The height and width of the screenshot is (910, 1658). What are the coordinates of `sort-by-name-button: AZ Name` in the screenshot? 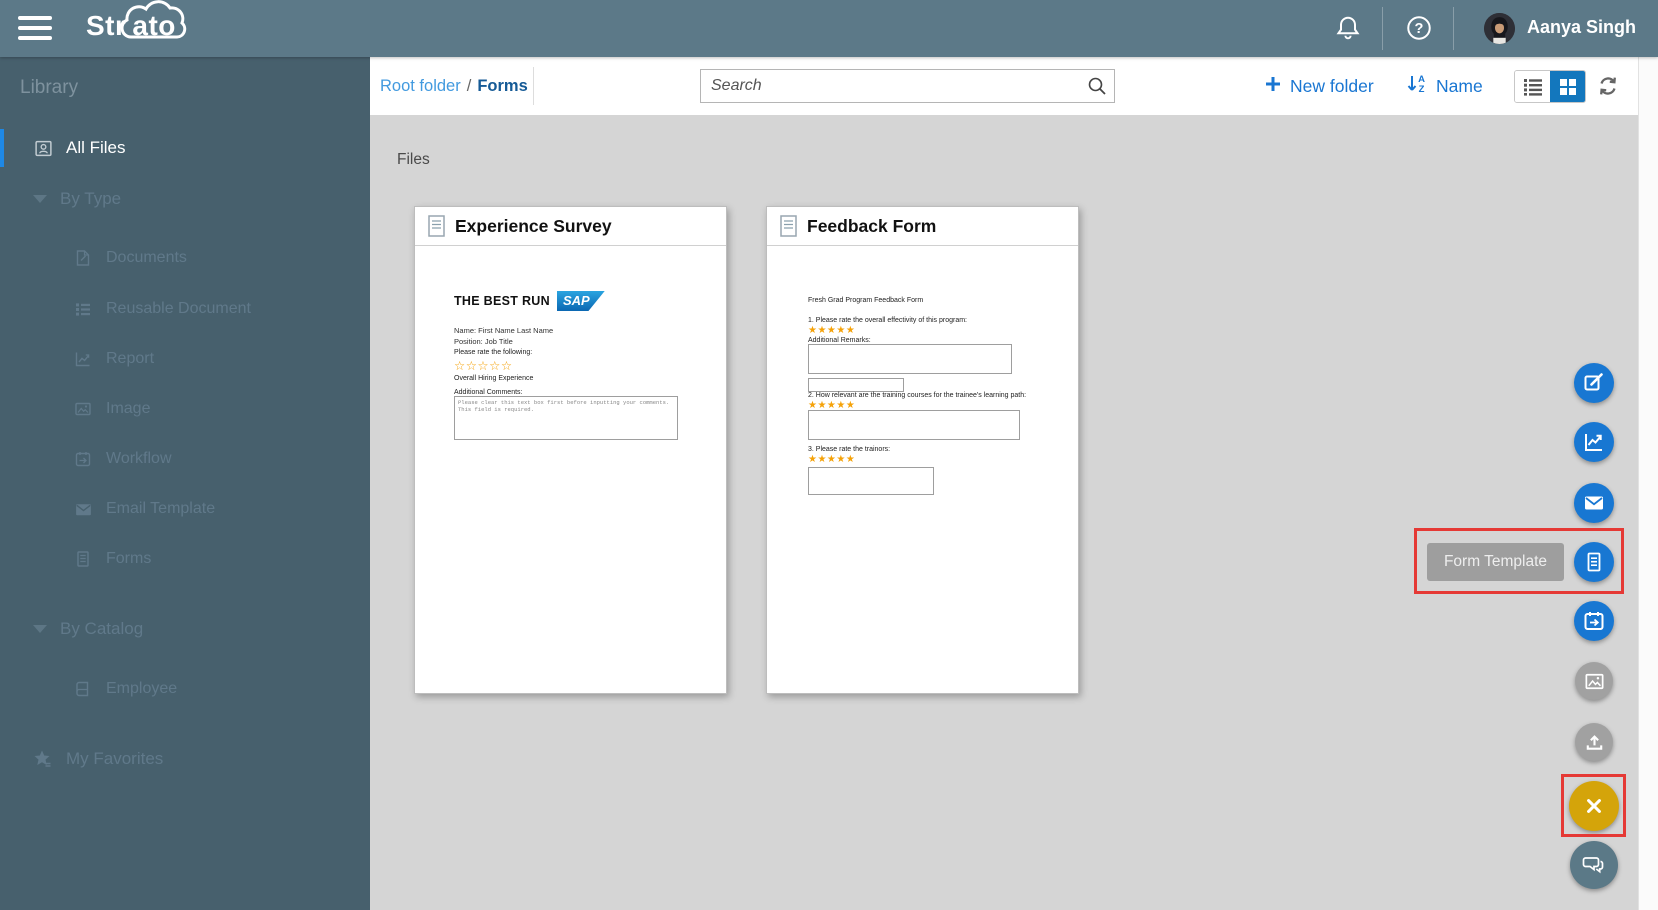 It's located at (1444, 86).